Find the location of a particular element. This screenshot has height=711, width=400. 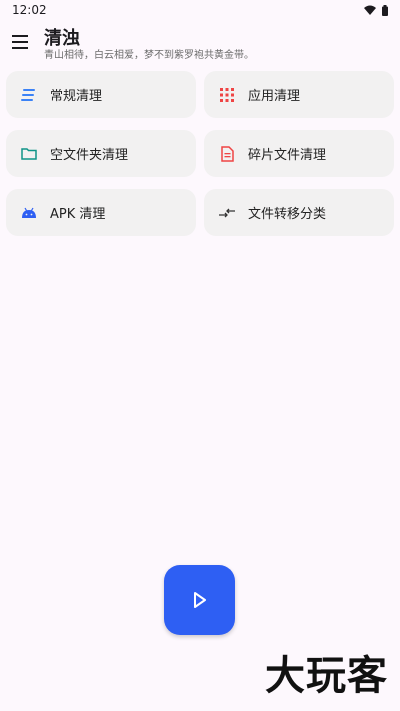

start-cleanup-button is located at coordinates (199, 600).